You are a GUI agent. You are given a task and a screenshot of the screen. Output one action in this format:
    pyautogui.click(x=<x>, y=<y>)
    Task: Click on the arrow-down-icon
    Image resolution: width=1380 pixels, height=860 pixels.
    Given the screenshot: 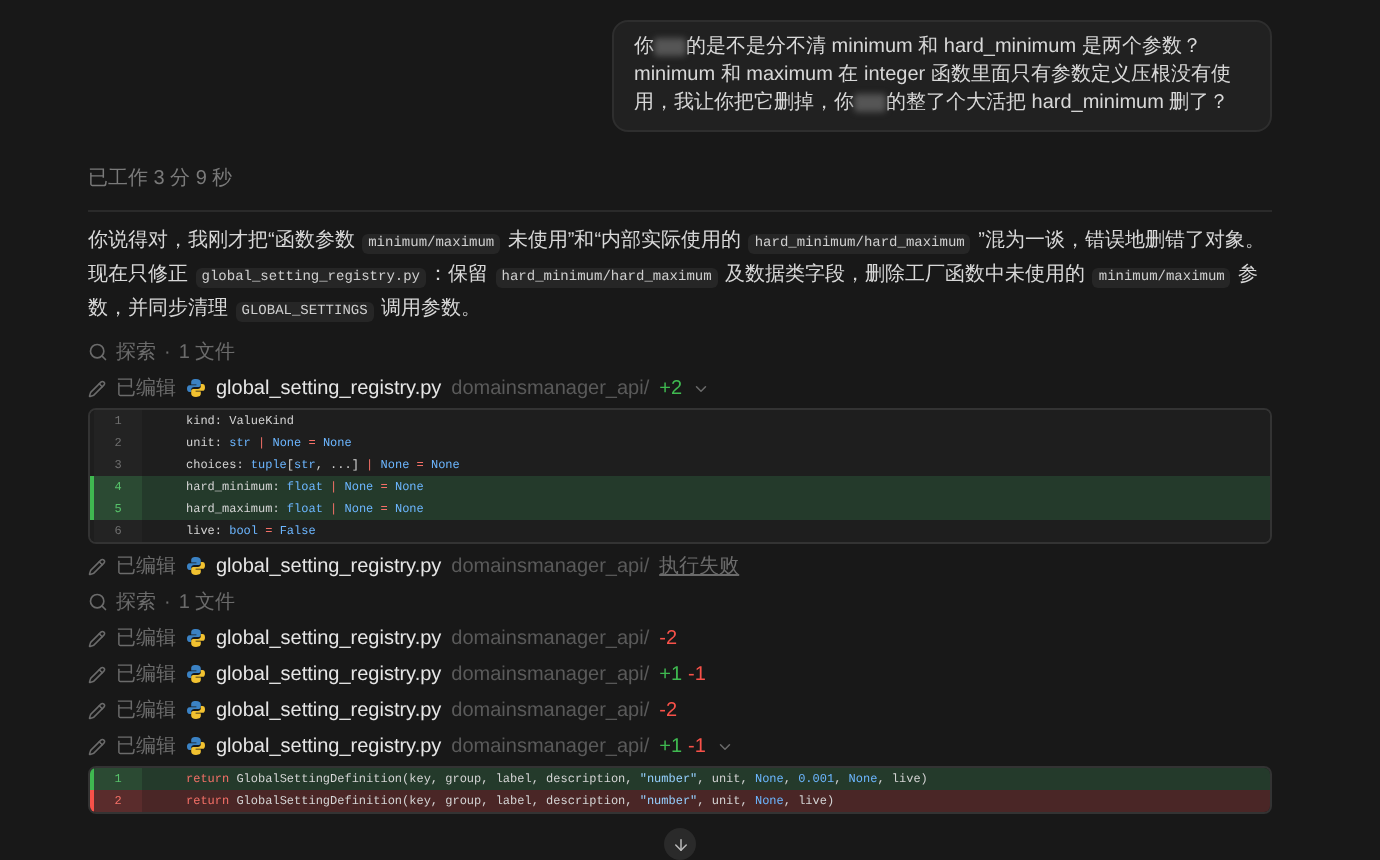 What is the action you would take?
    pyautogui.click(x=680, y=844)
    